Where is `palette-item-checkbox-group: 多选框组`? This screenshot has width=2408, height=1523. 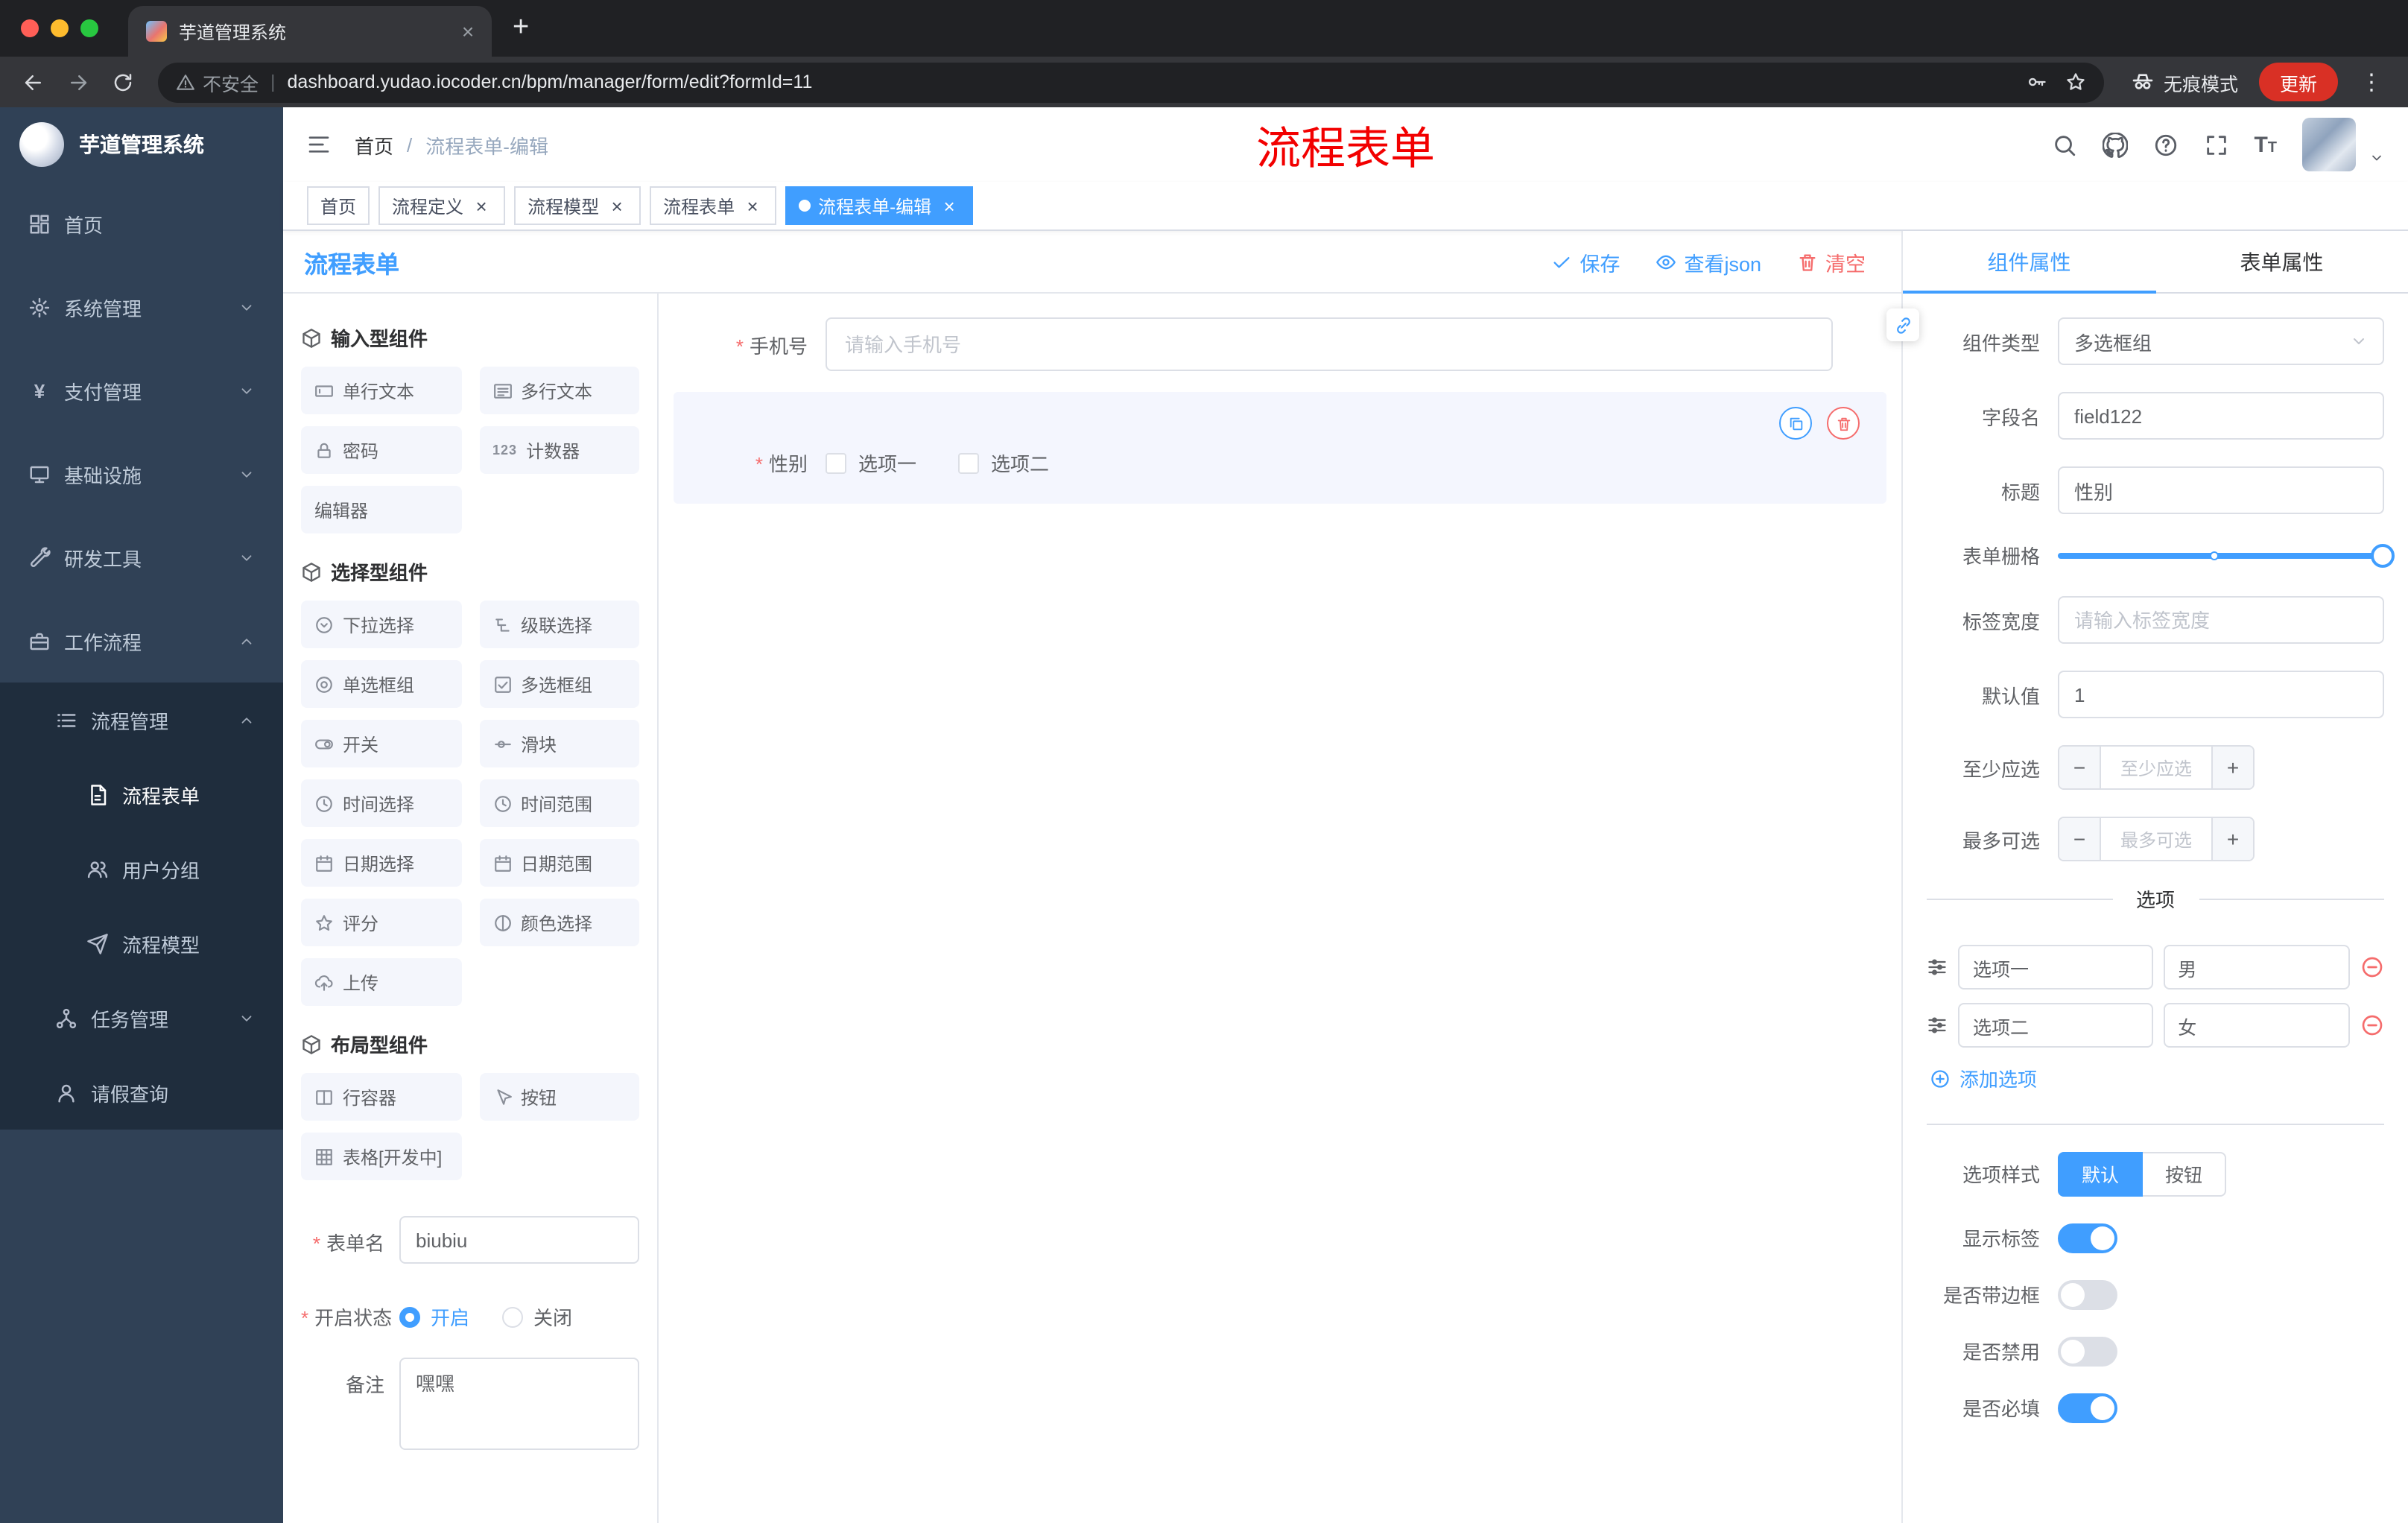
palette-item-checkbox-group: 多选框组 is located at coordinates (559, 684).